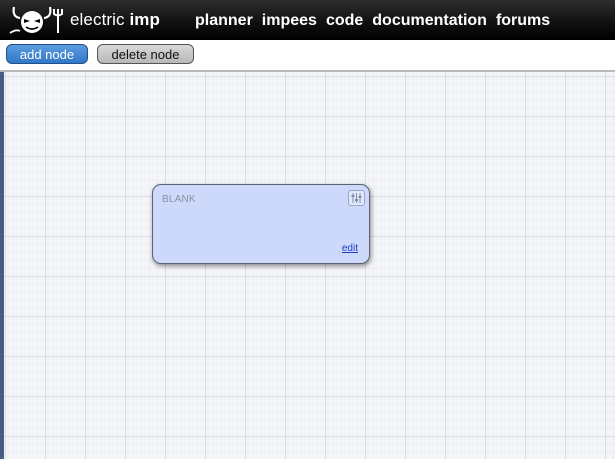  Describe the element at coordinates (289, 21) in the screenshot. I see `nav-impees: impees` at that location.